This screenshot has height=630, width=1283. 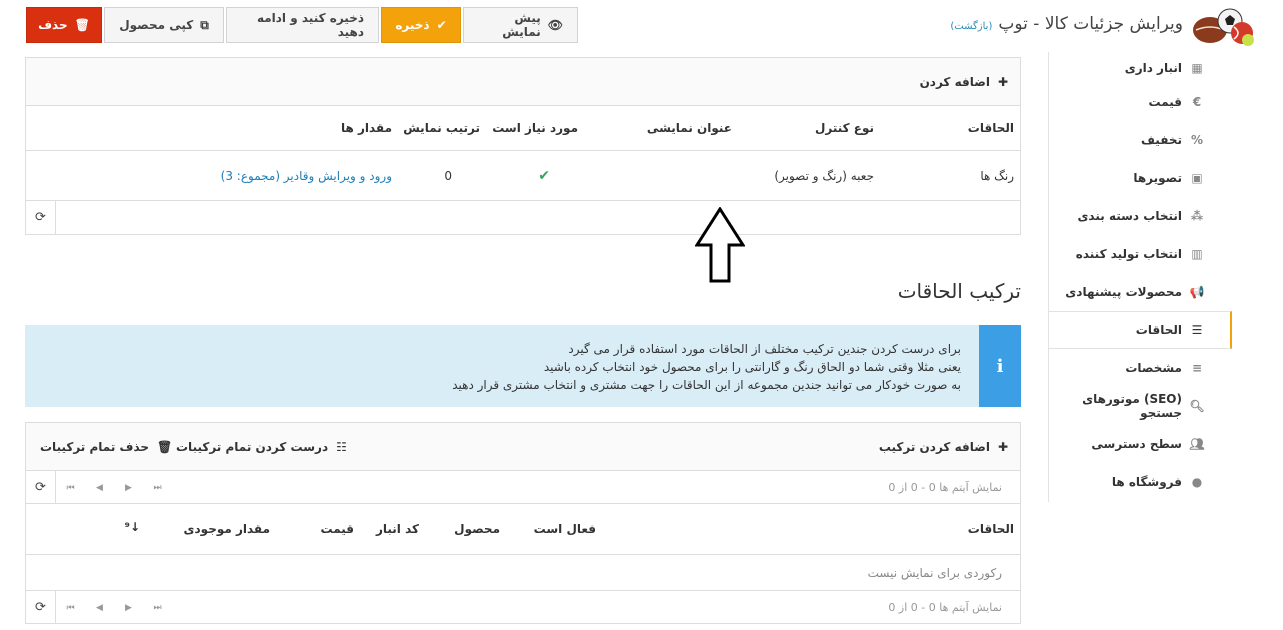 I want to click on page-header: ویرایش جزئیات کالا - توپ (بازگشت), so click(x=1066, y=26).